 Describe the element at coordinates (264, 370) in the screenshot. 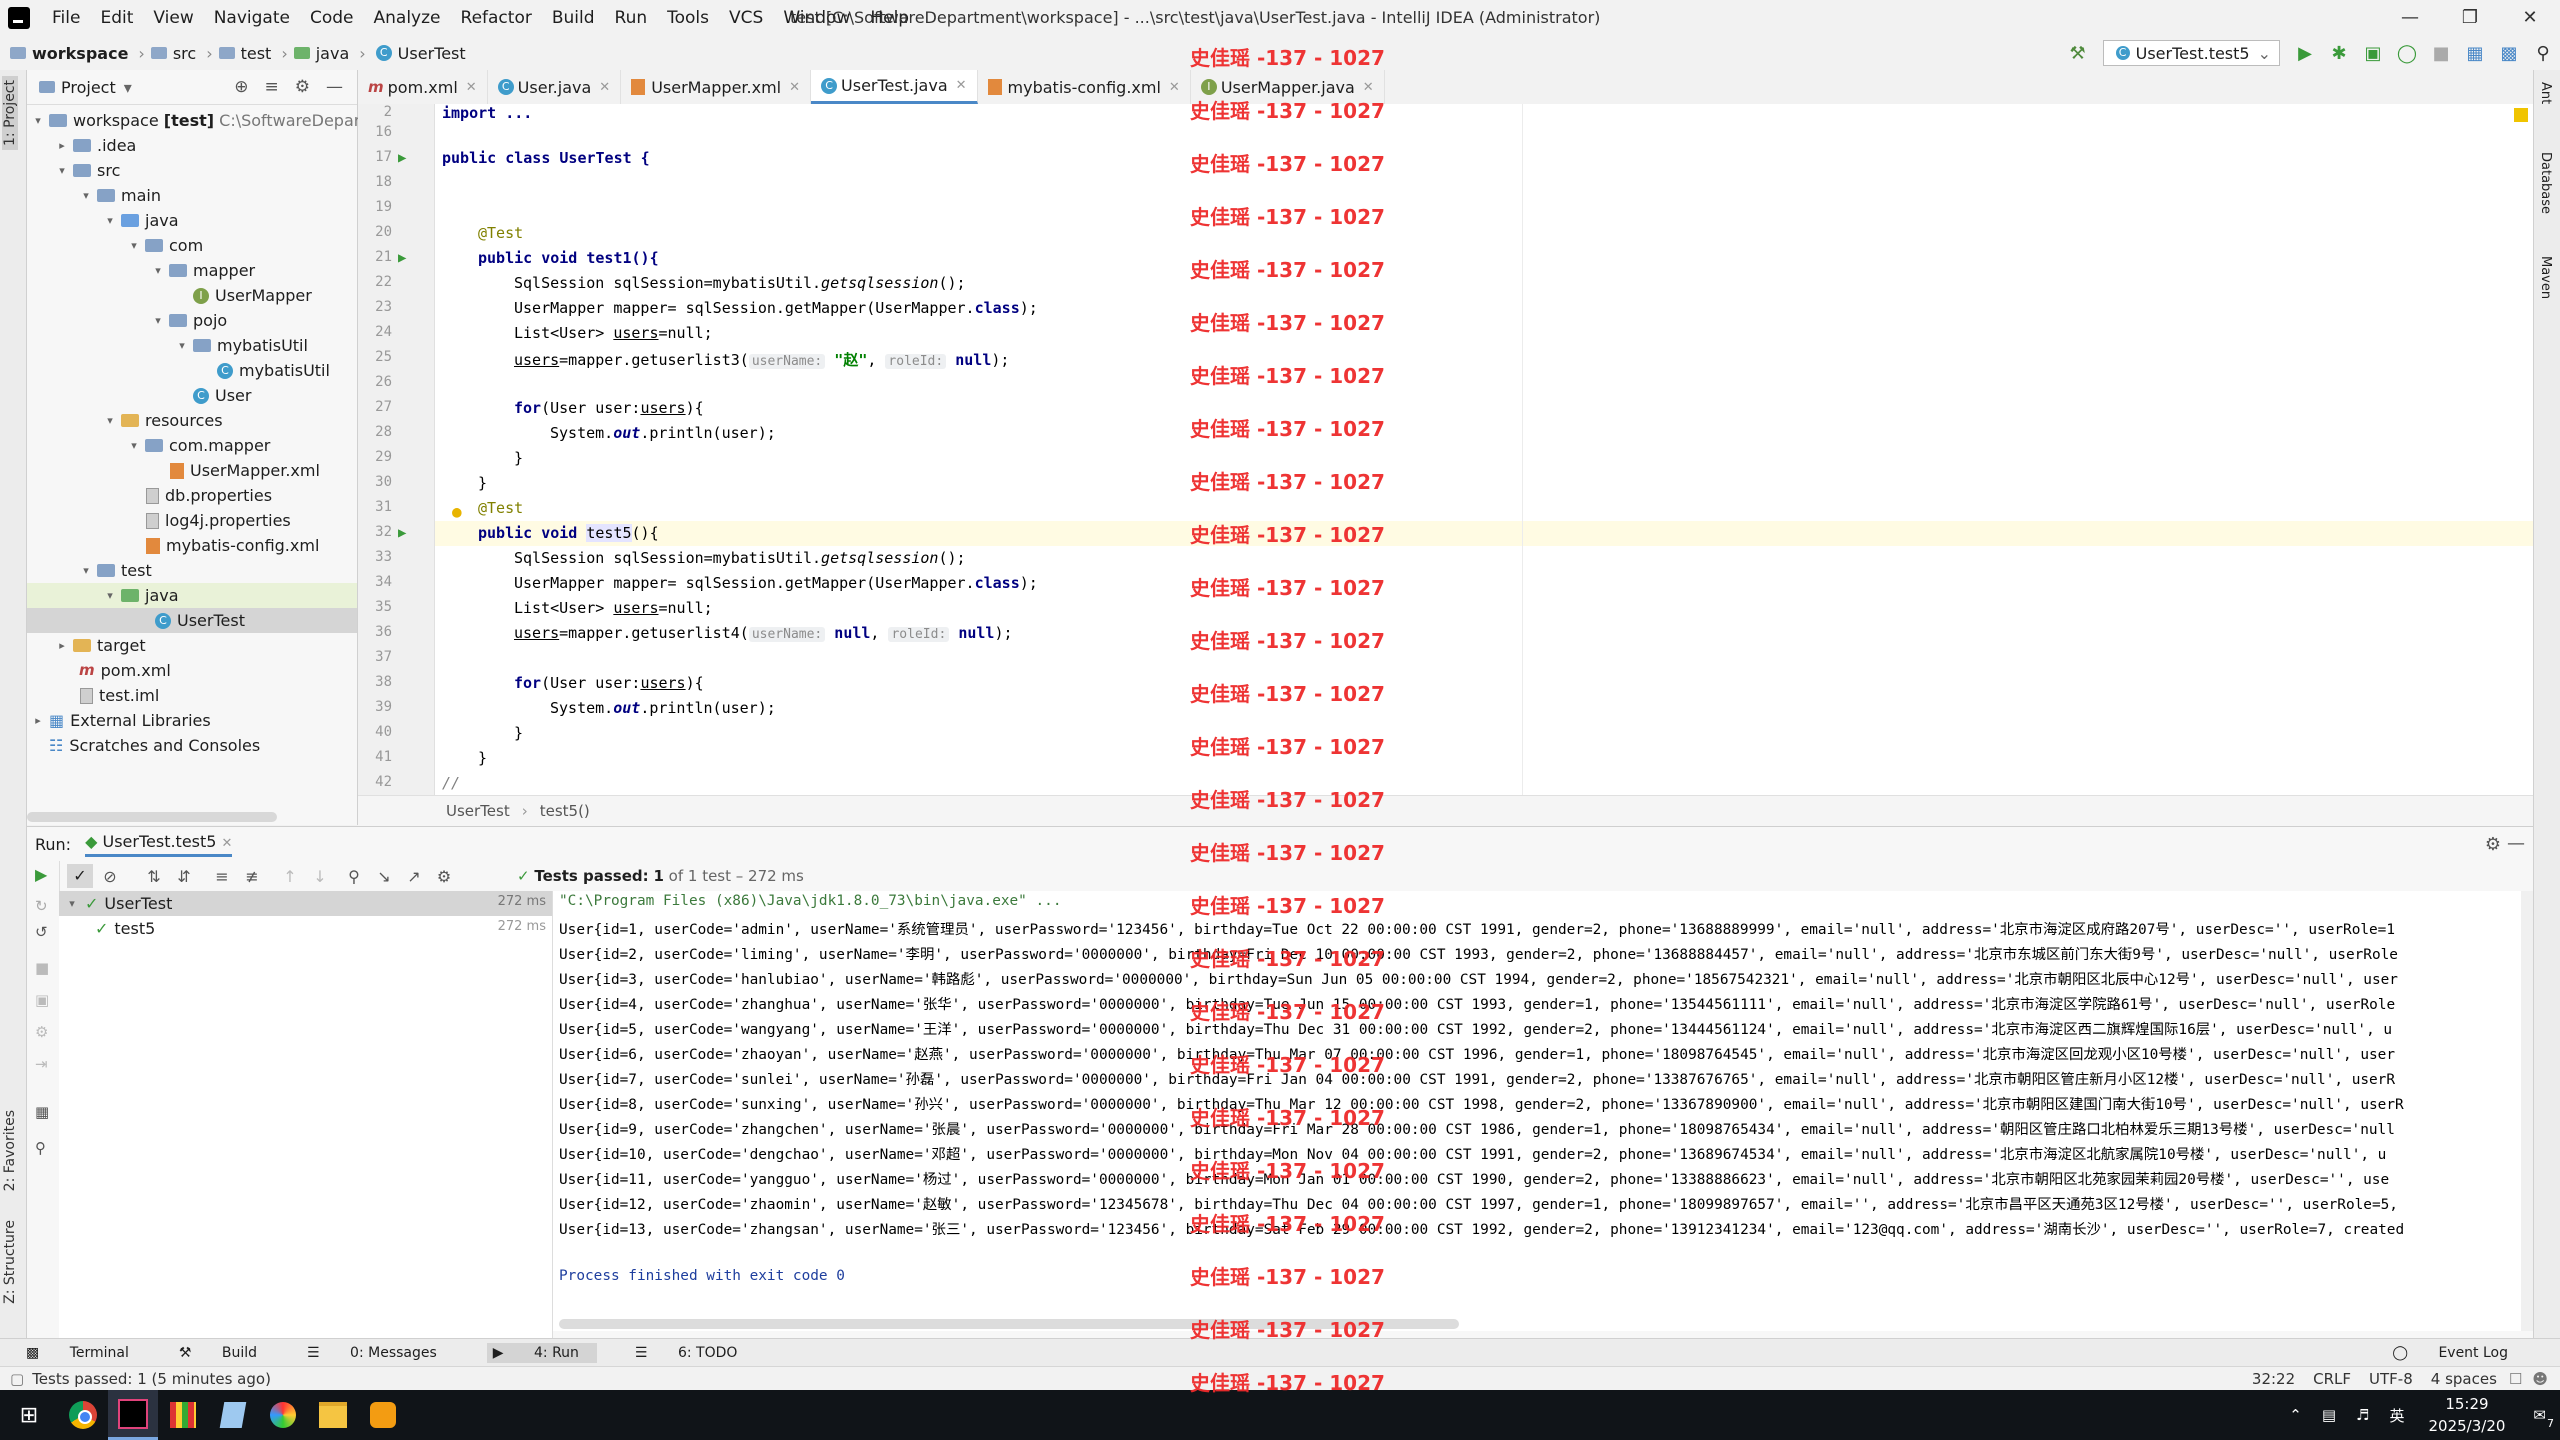

I see `tree-item-mybatisutil-class: CmybatisUtil` at that location.